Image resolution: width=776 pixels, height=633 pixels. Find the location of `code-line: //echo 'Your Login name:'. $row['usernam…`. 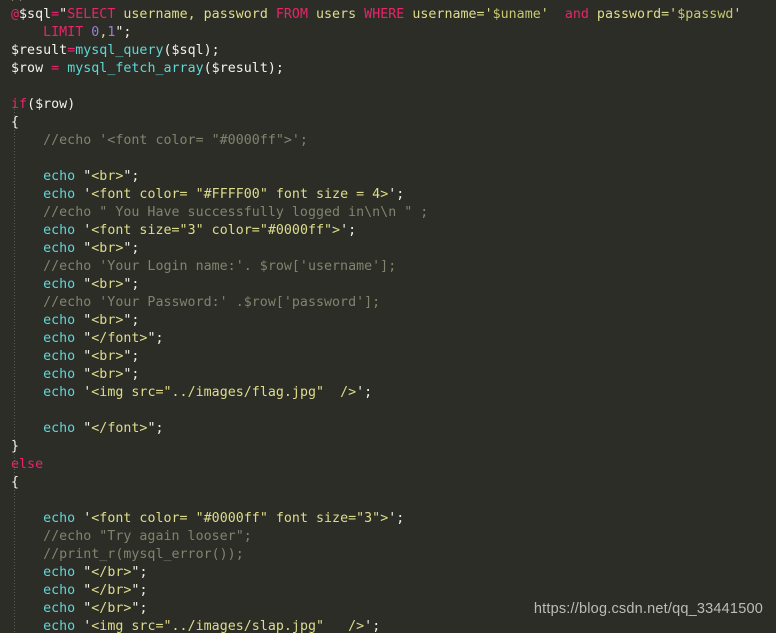

code-line: //echo 'Your Login name:'. $row['usernam… is located at coordinates (388, 267).